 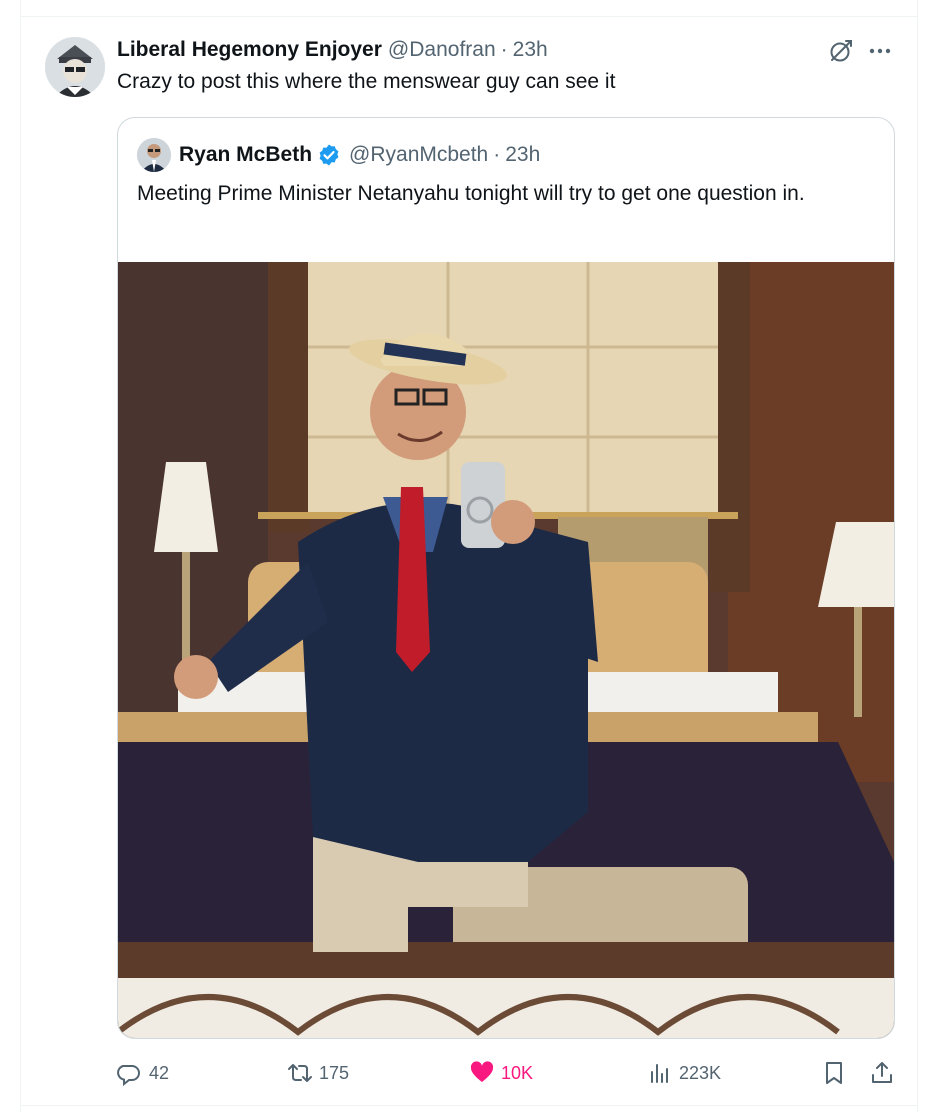 What do you see at coordinates (249, 50) in the screenshot?
I see `author-name: Liberal Hegemony Enjoyer` at bounding box center [249, 50].